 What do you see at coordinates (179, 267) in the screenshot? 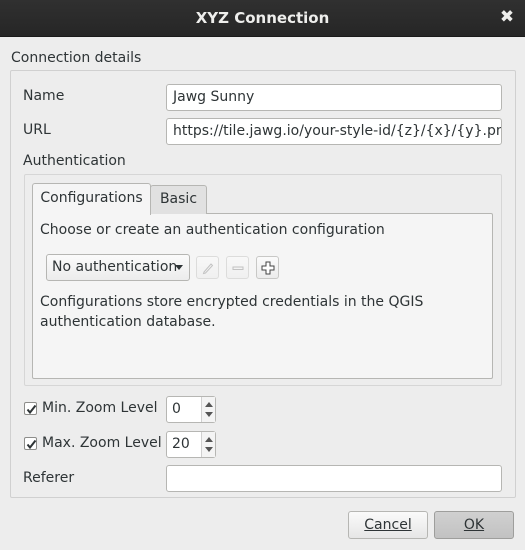
I see `chevron-down-icon` at bounding box center [179, 267].